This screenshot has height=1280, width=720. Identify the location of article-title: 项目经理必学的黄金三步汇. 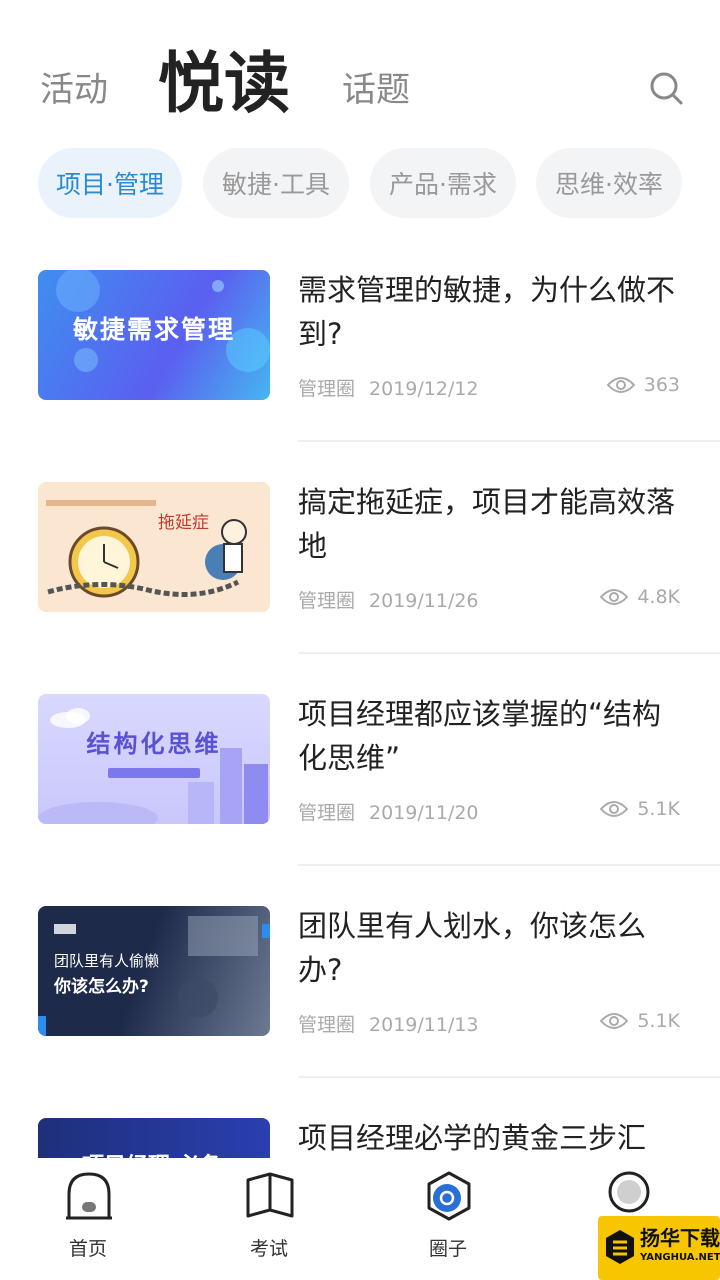
(488, 1138).